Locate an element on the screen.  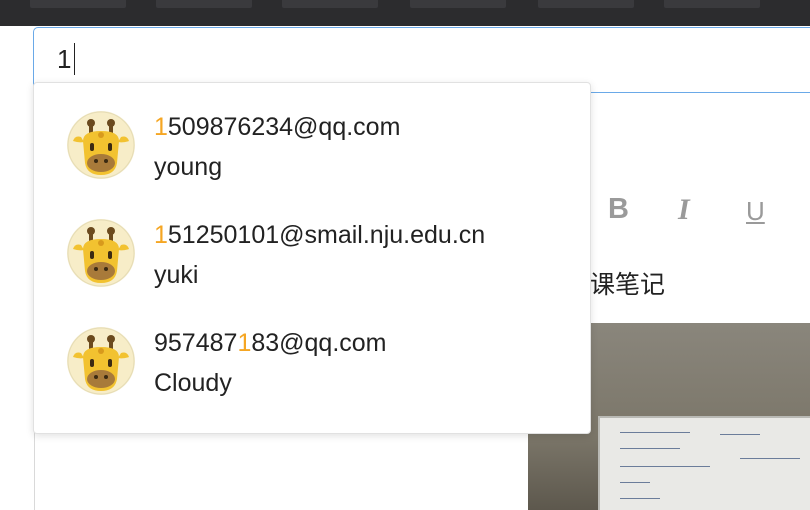
text-caret is located at coordinates (74, 59).